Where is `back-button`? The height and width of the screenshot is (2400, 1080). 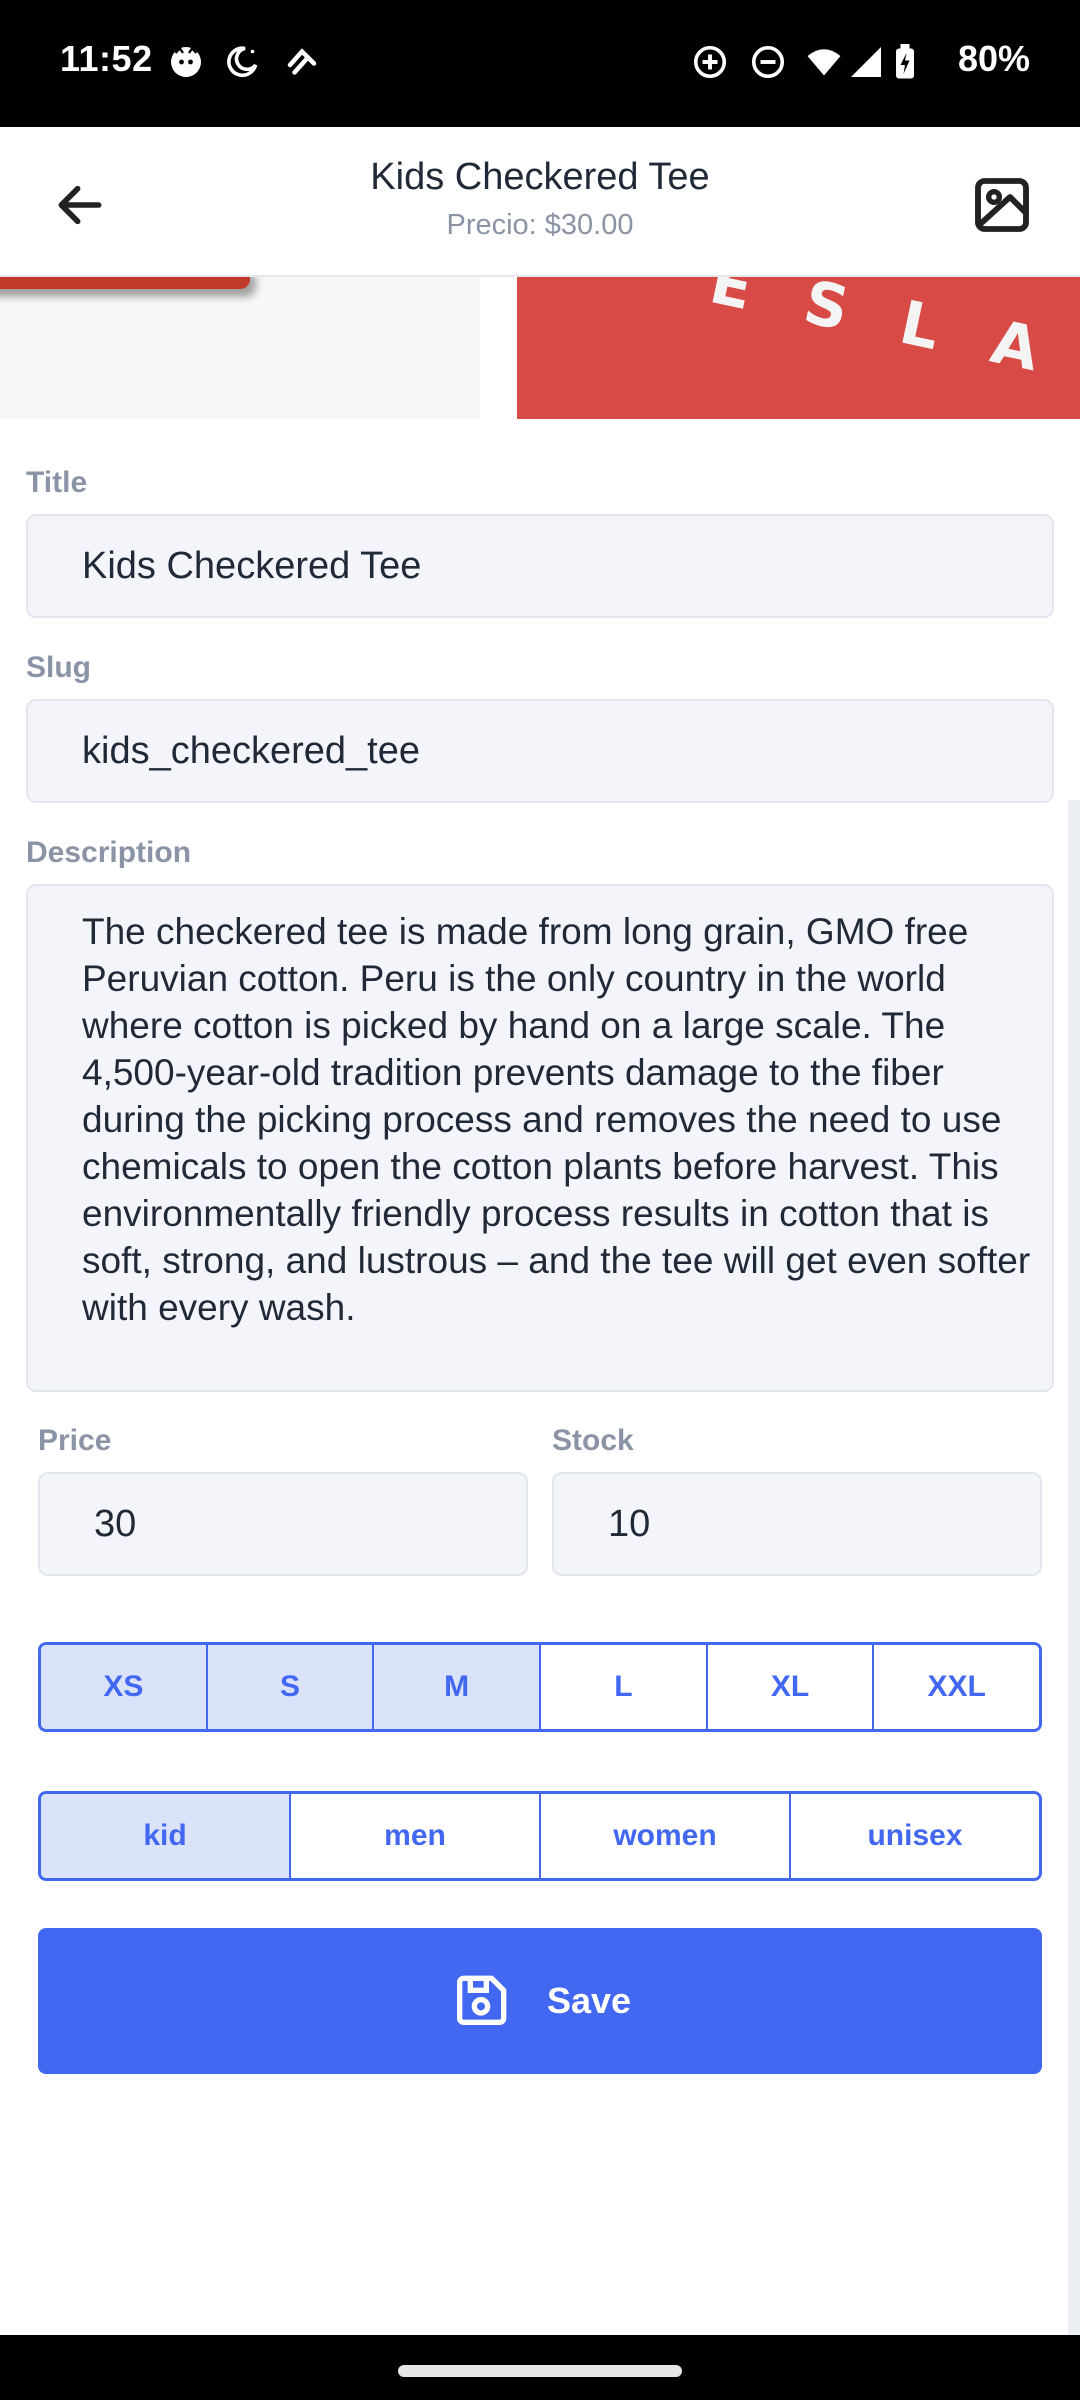
back-button is located at coordinates (80, 205).